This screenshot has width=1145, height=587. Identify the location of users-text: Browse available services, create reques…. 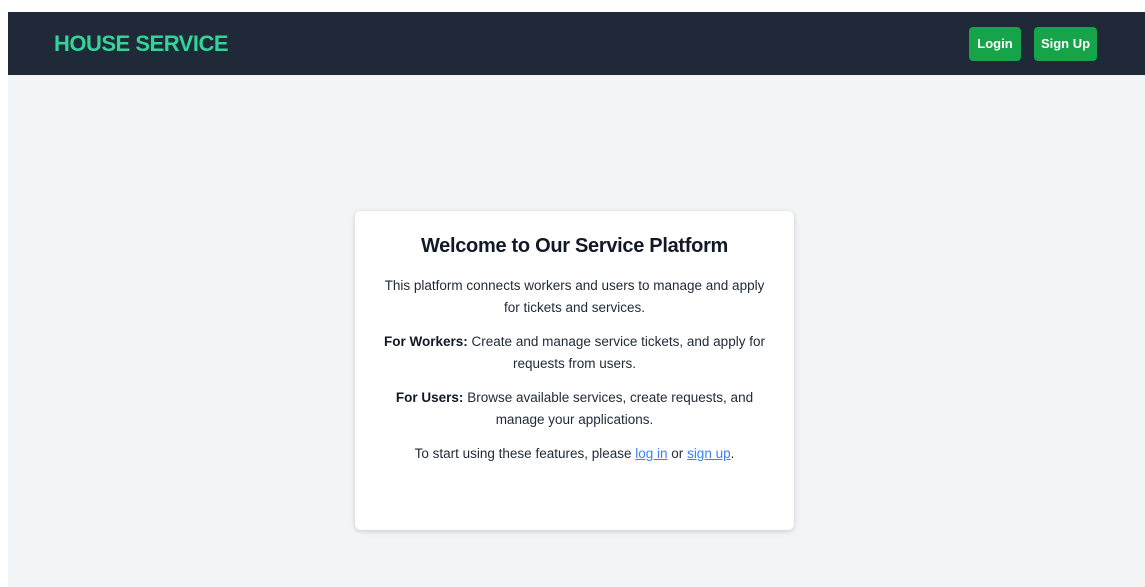
(608, 408).